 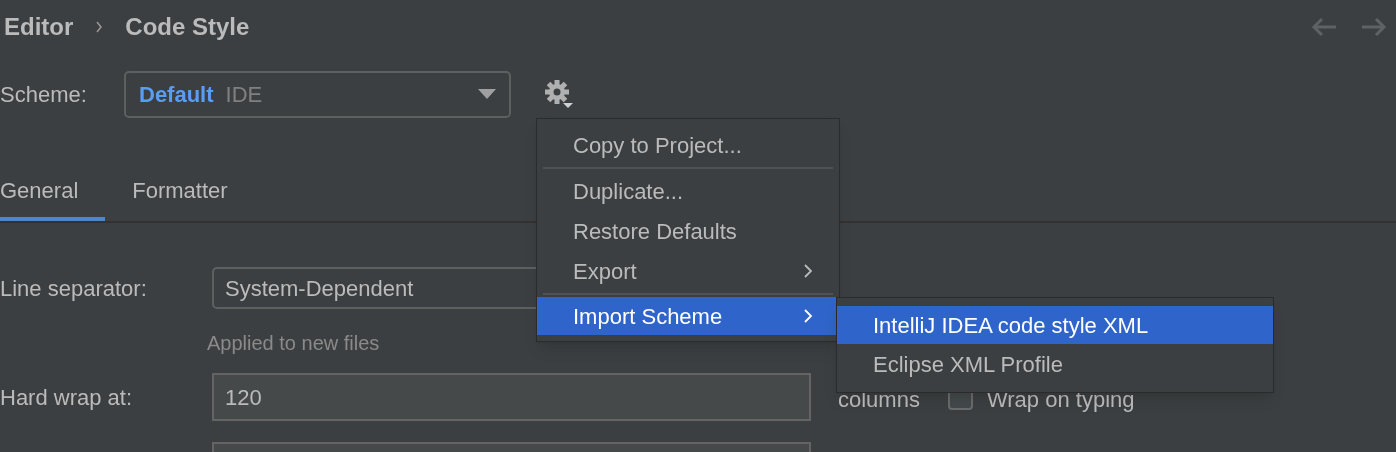 What do you see at coordinates (293, 343) in the screenshot?
I see `hint-text: Applied to new files` at bounding box center [293, 343].